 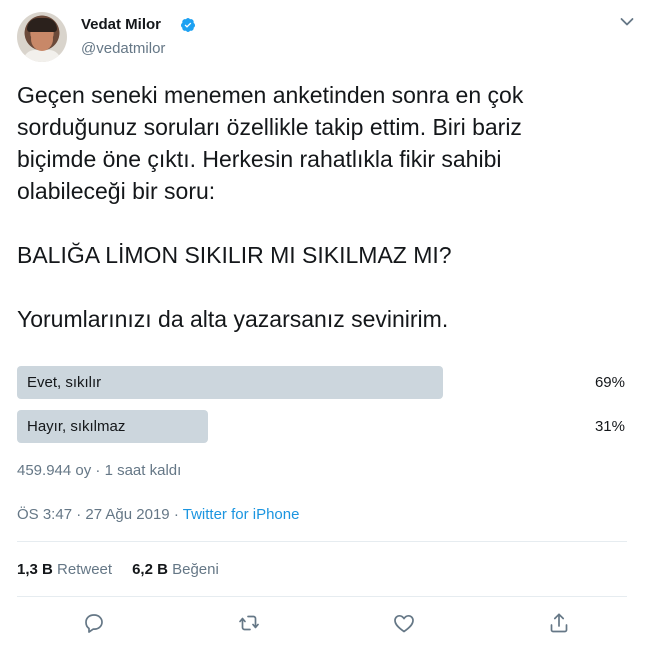 What do you see at coordinates (64, 382) in the screenshot?
I see `poll-option-label: Evet, sıkılır` at bounding box center [64, 382].